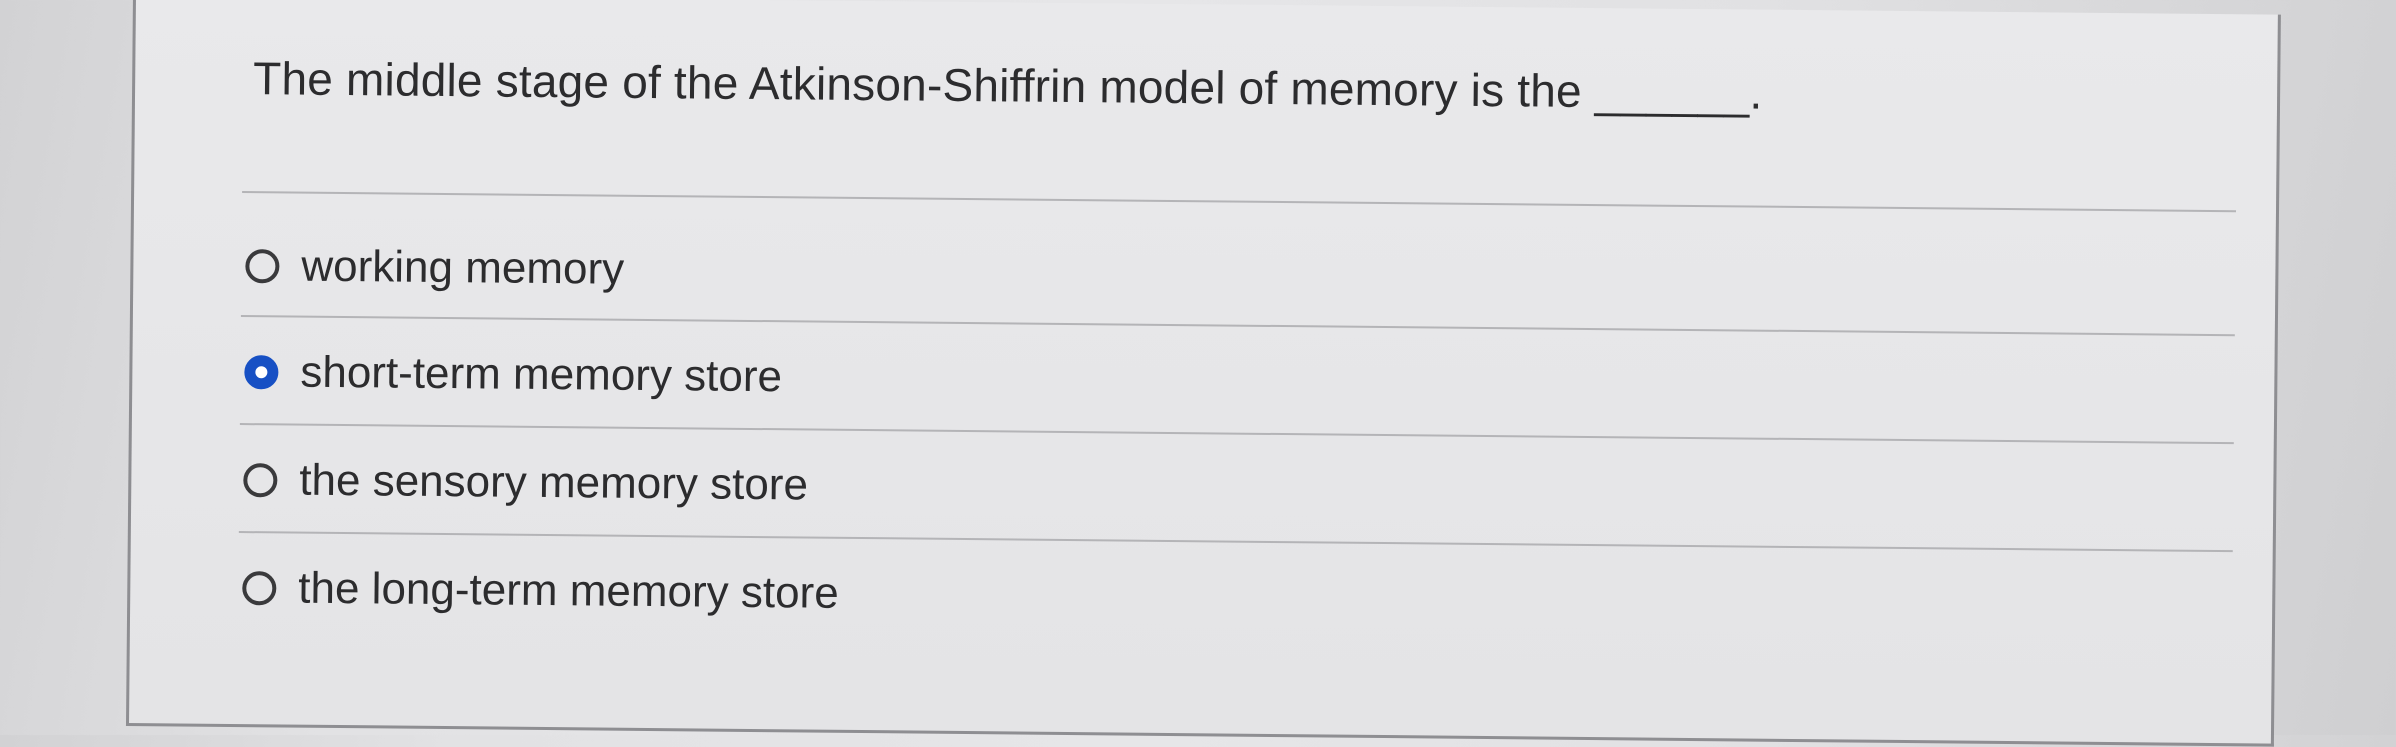 The image size is (2396, 747). What do you see at coordinates (568, 590) in the screenshot?
I see `option-label: the long-term memory store` at bounding box center [568, 590].